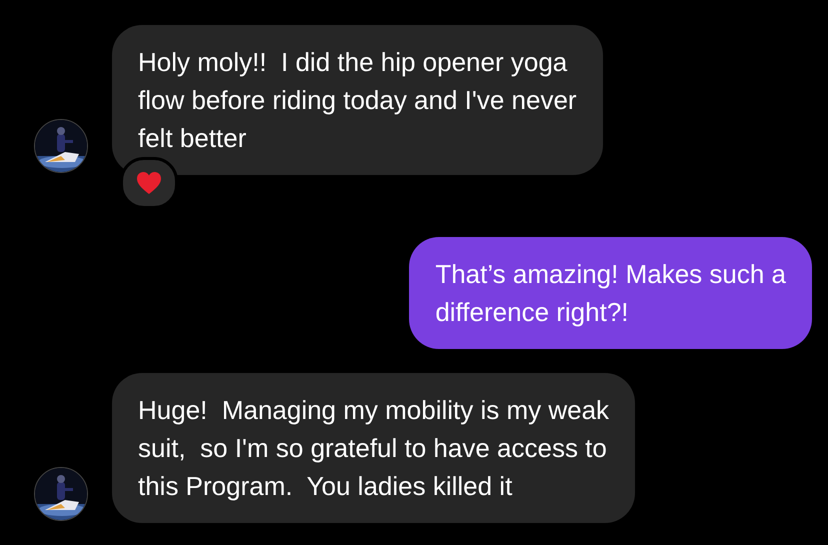 This screenshot has height=545, width=828. I want to click on message-bubble: That’s amazing! Makes such a difference right?!, so click(610, 293).